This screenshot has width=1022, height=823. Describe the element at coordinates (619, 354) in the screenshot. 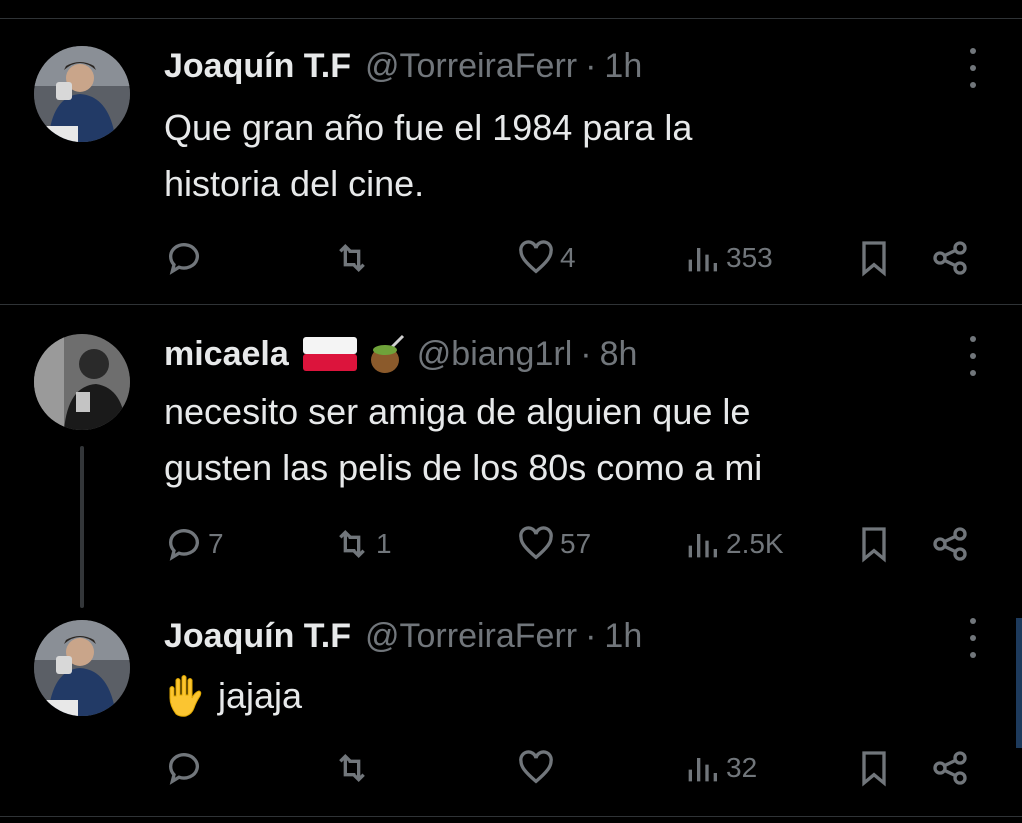

I see `timestamp: 8h` at that location.